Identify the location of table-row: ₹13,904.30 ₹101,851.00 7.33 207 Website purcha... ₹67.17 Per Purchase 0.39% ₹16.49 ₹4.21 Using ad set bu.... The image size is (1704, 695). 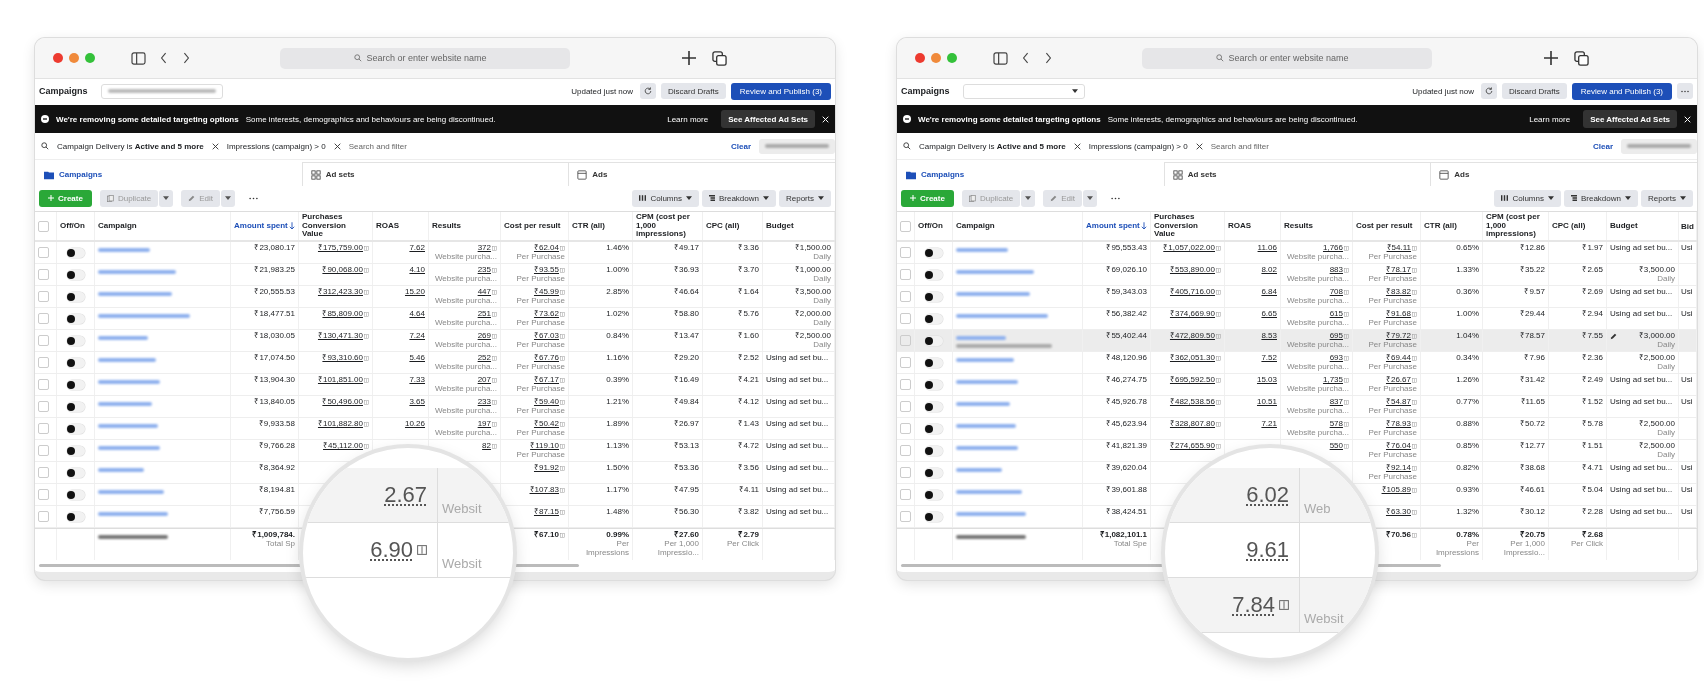
(435, 385).